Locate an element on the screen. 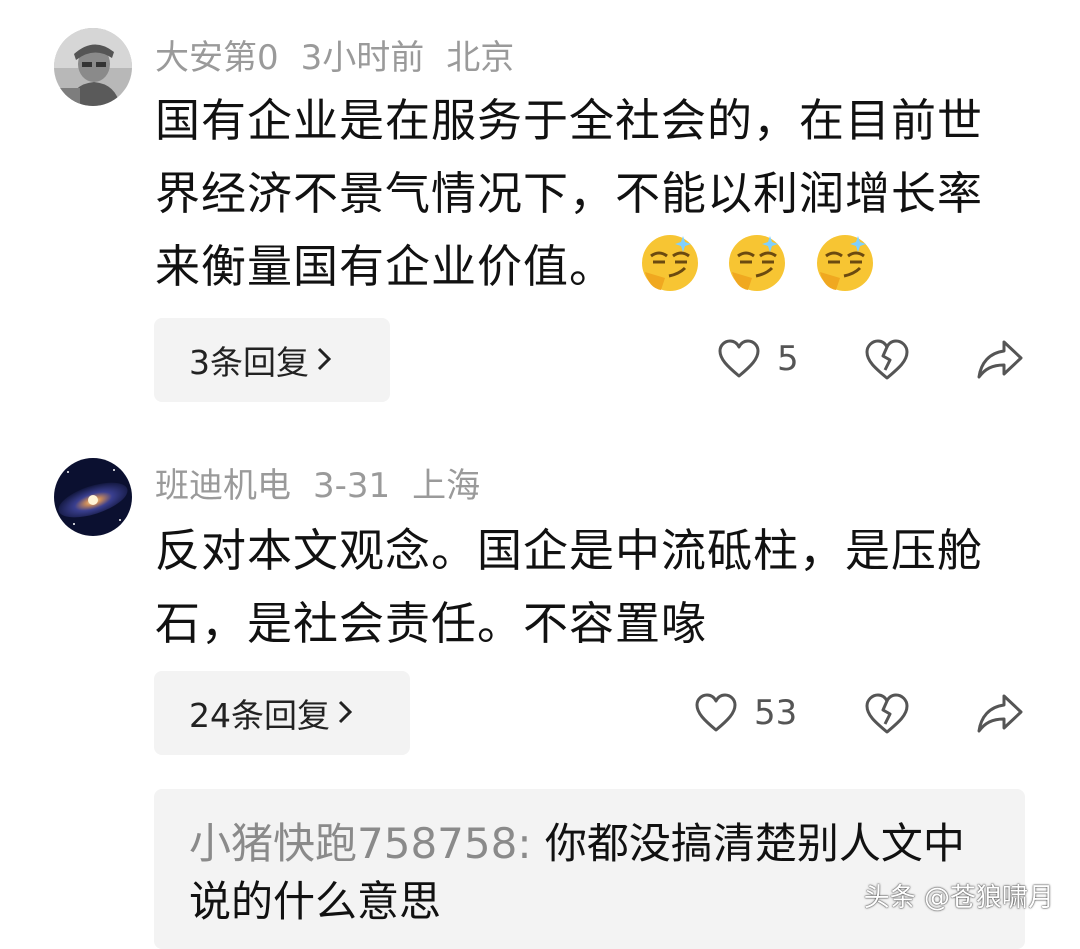 The height and width of the screenshot is (949, 1080). view-replies-button: 3条回复 is located at coordinates (272, 360).